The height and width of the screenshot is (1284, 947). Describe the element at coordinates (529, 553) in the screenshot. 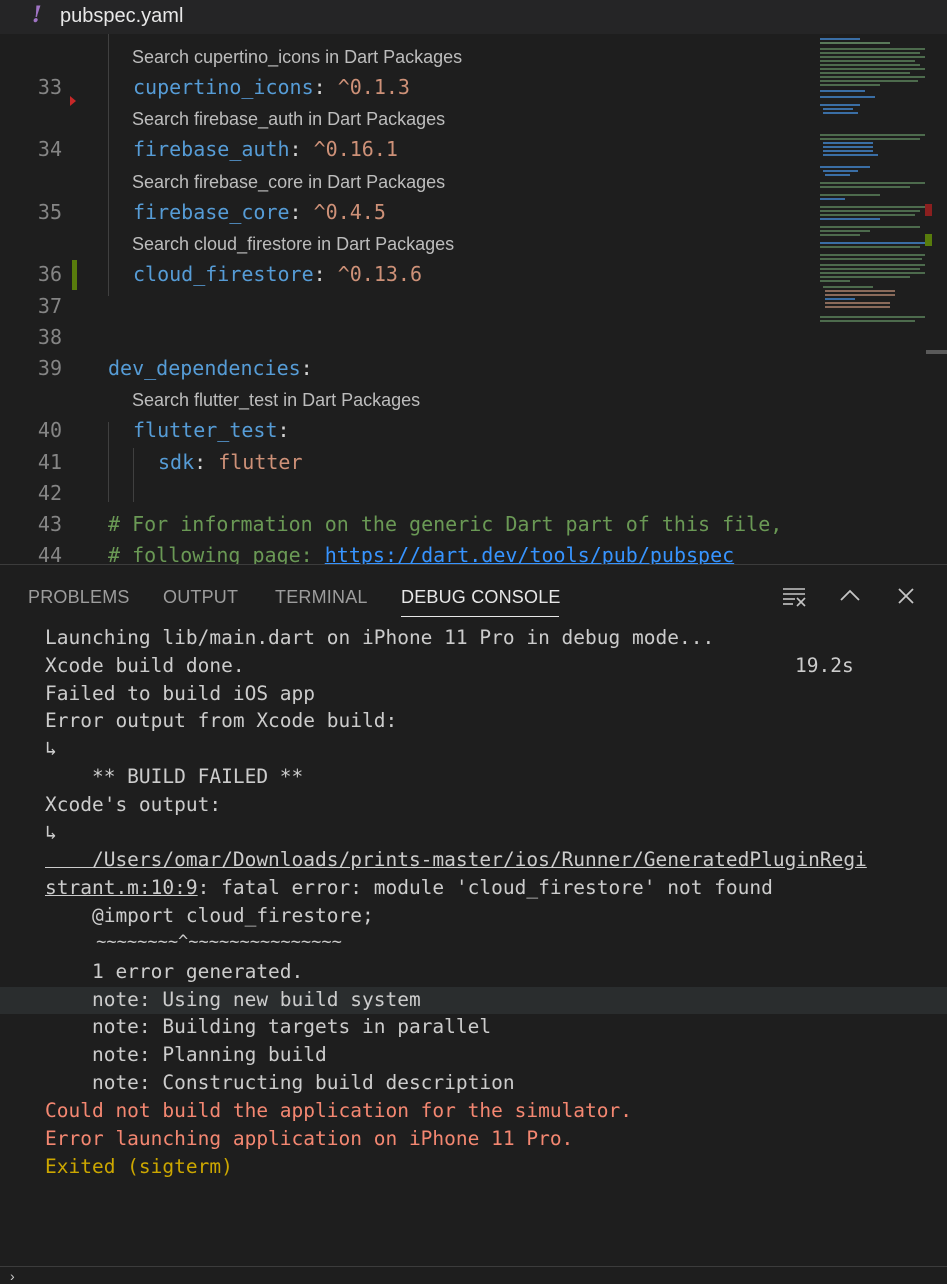

I see `pubspec-docs-link: https://dart.dev/tools/pub/pubspec` at that location.